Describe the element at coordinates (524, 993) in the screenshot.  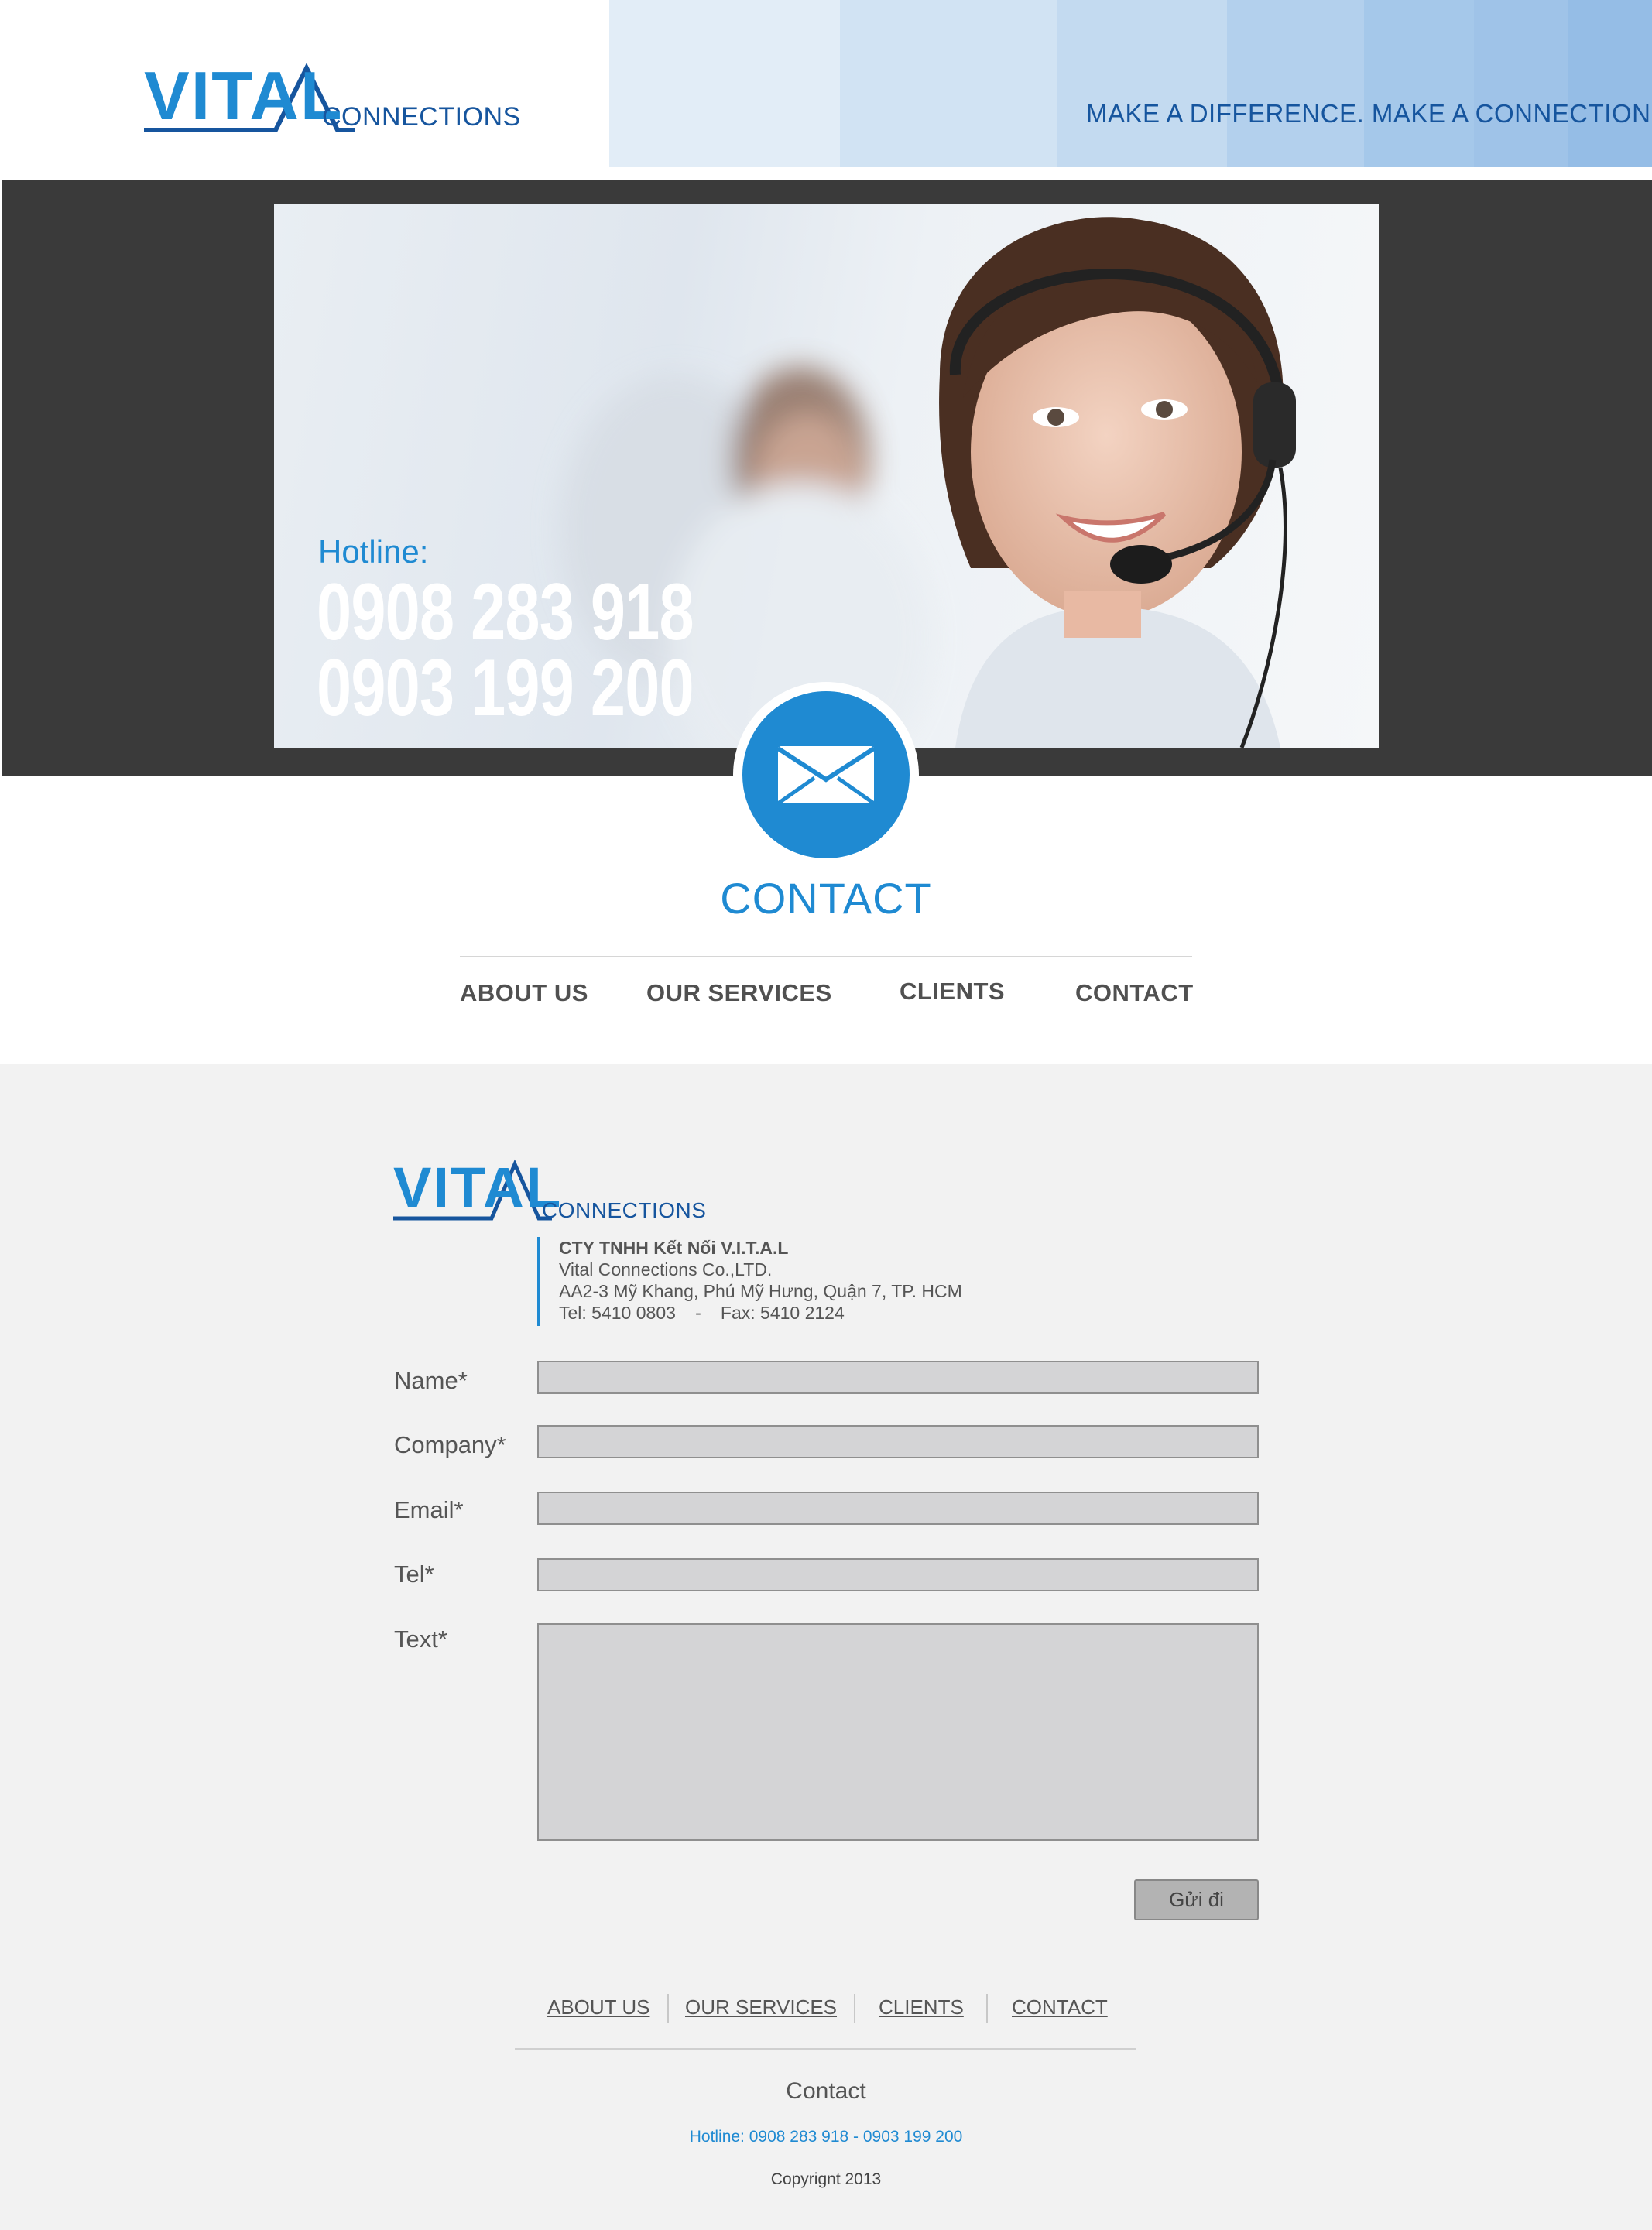
I see `nav-about-us: ABOUT US` at that location.